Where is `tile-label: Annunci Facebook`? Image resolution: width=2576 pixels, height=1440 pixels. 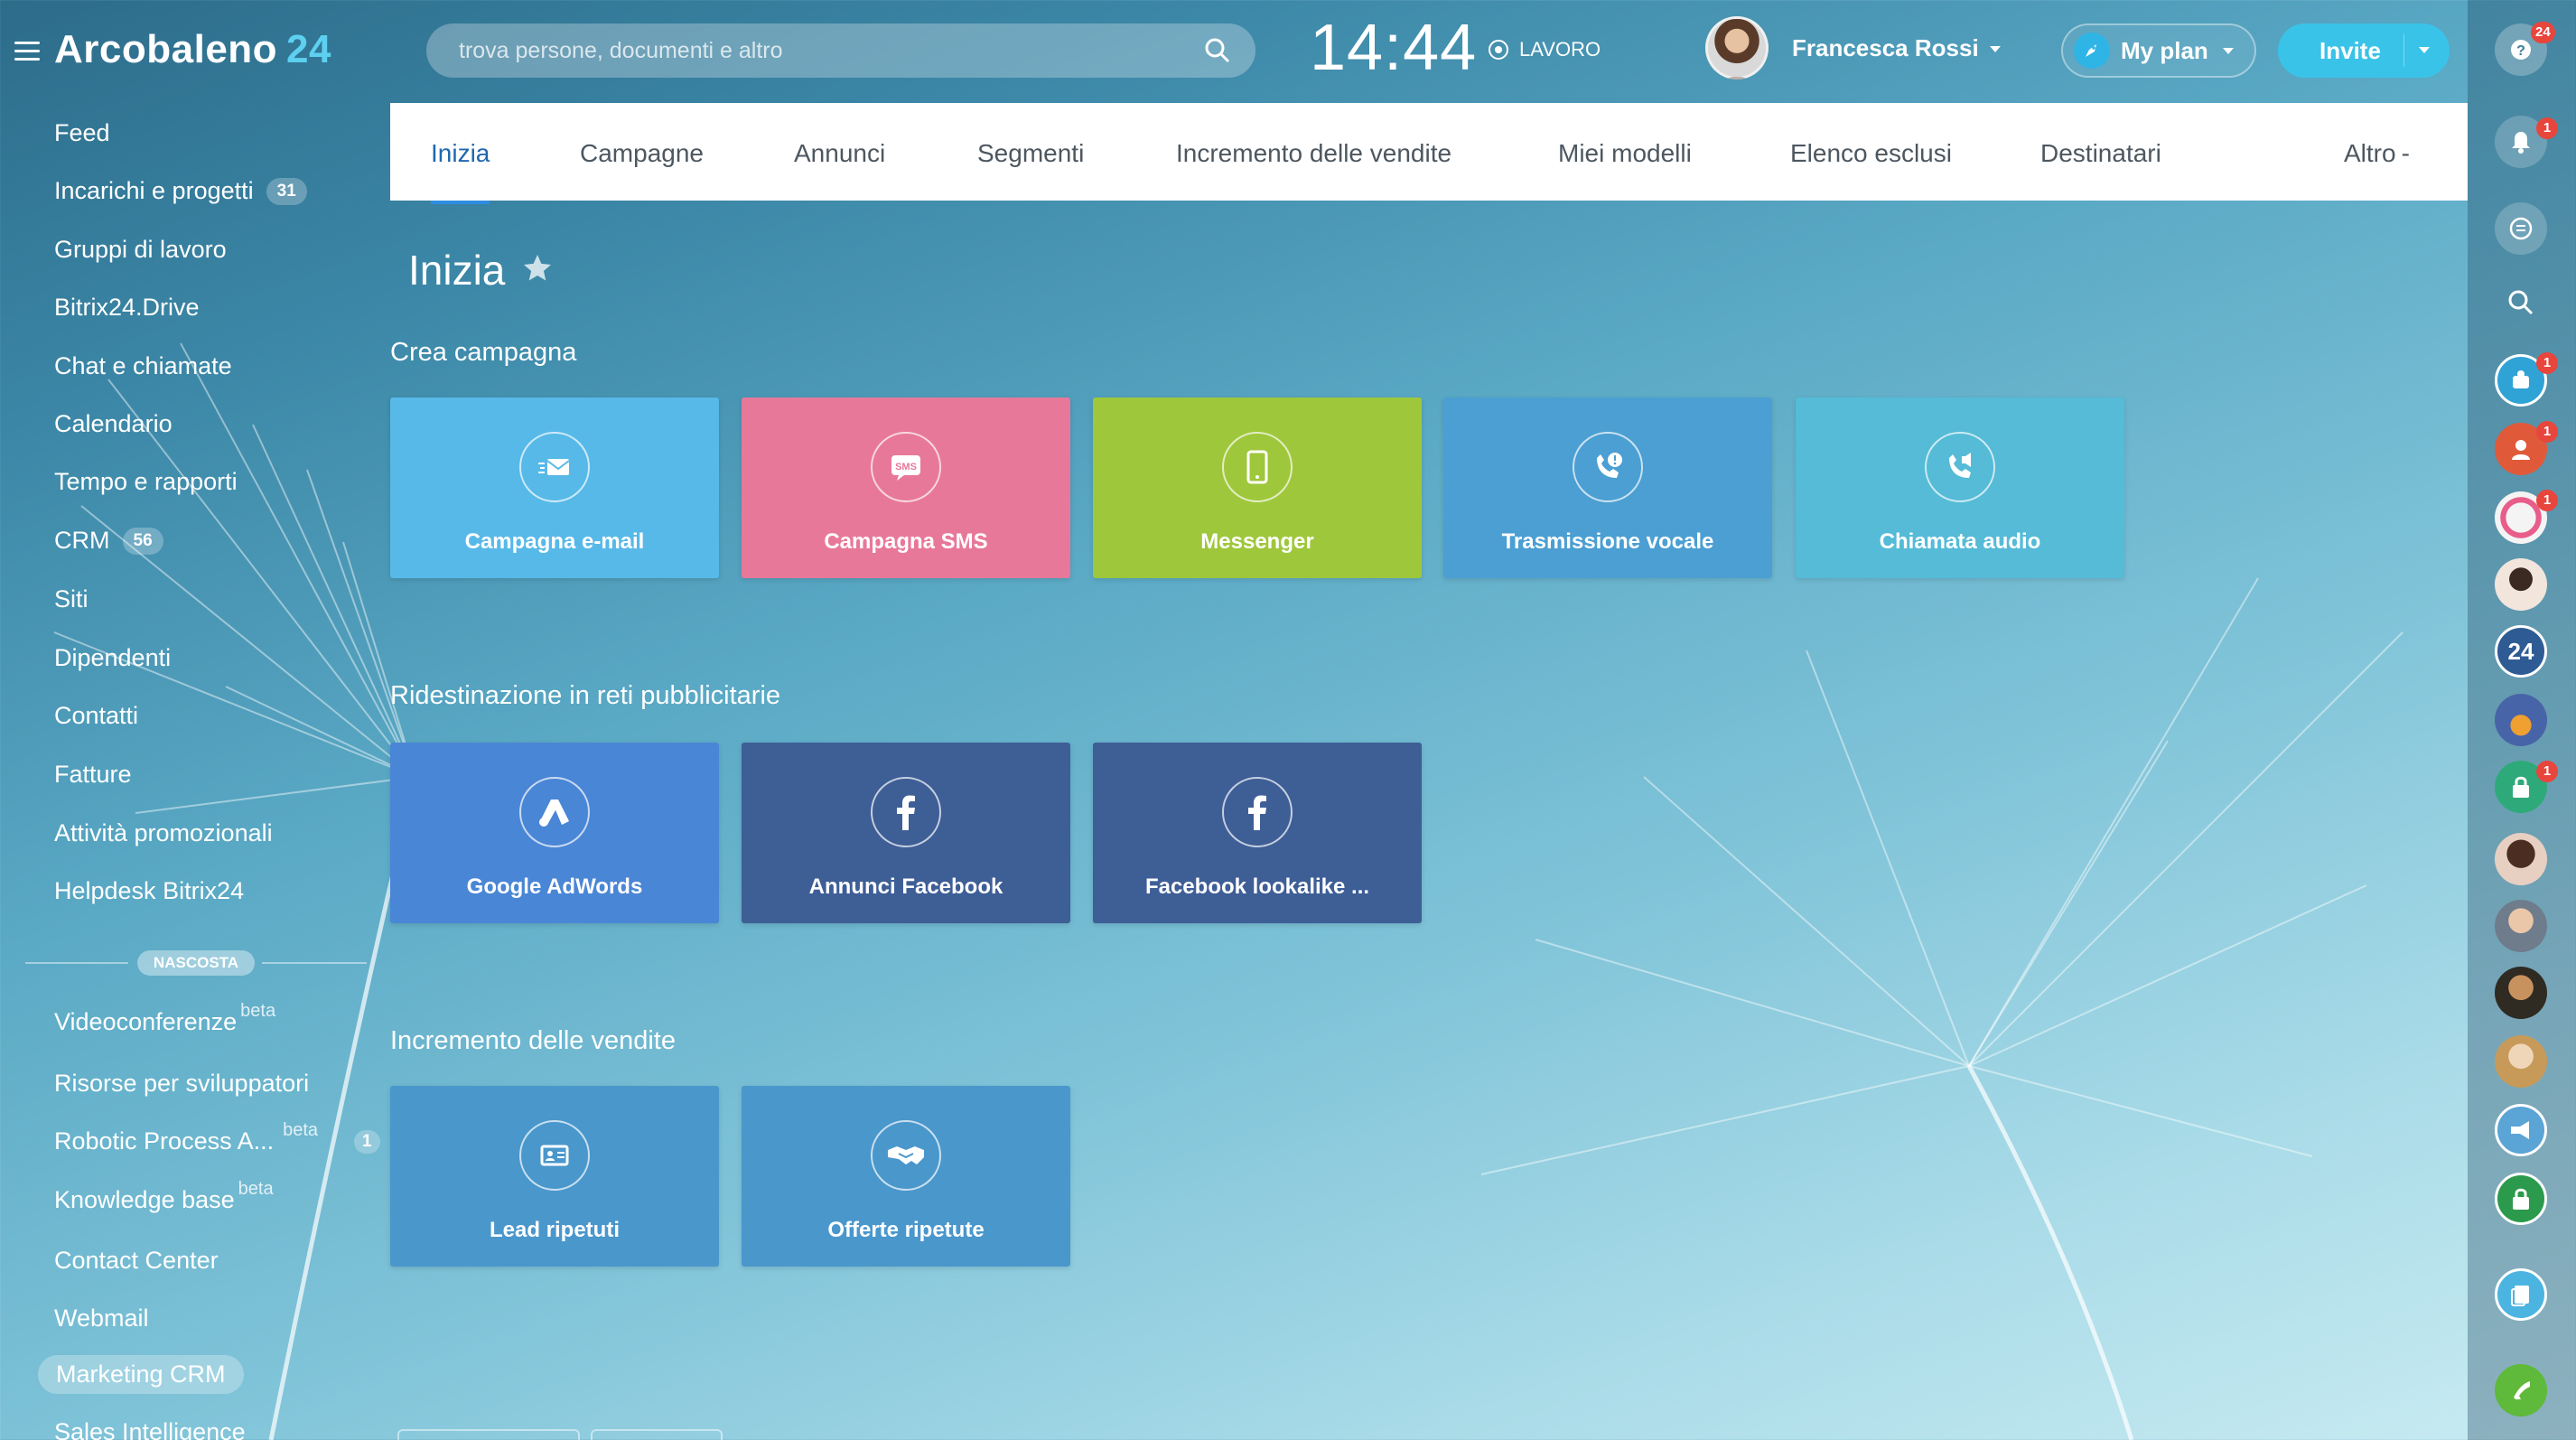 tile-label: Annunci Facebook is located at coordinates (905, 887).